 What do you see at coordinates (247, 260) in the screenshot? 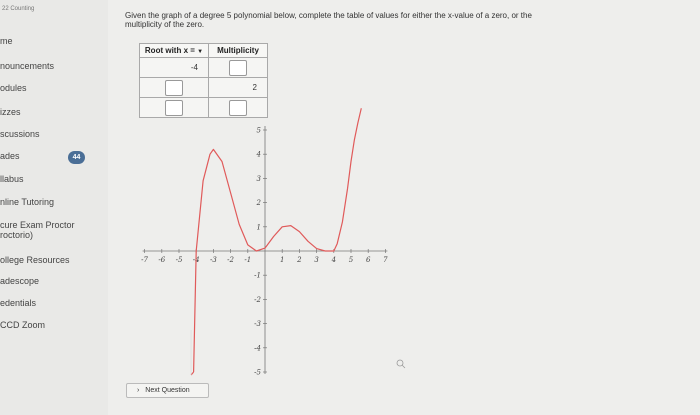
I see `x-tick-label: -1` at bounding box center [247, 260].